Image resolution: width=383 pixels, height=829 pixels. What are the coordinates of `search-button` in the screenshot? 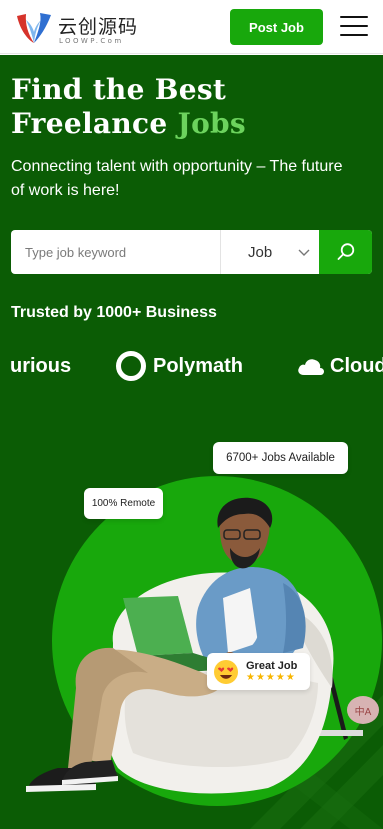 It's located at (345, 252).